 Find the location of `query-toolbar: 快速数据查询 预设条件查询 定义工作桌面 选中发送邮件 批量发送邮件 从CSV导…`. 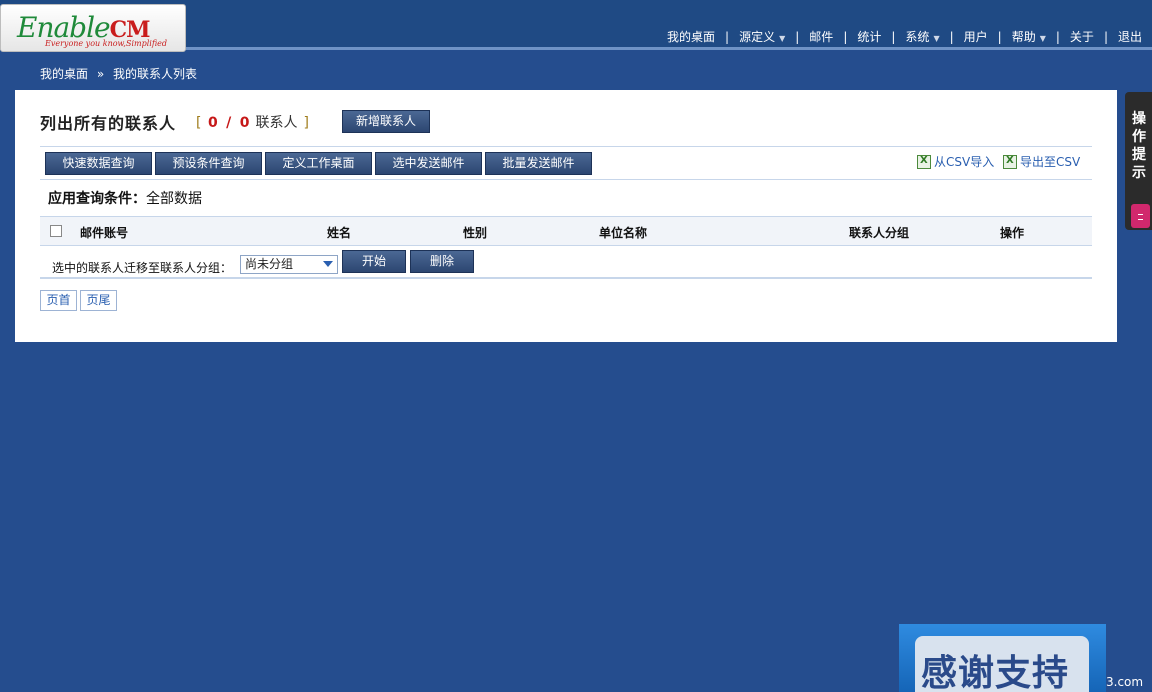

query-toolbar: 快速数据查询 预设条件查询 定义工作桌面 选中发送邮件 批量发送邮件 从CSV导… is located at coordinates (566, 163).